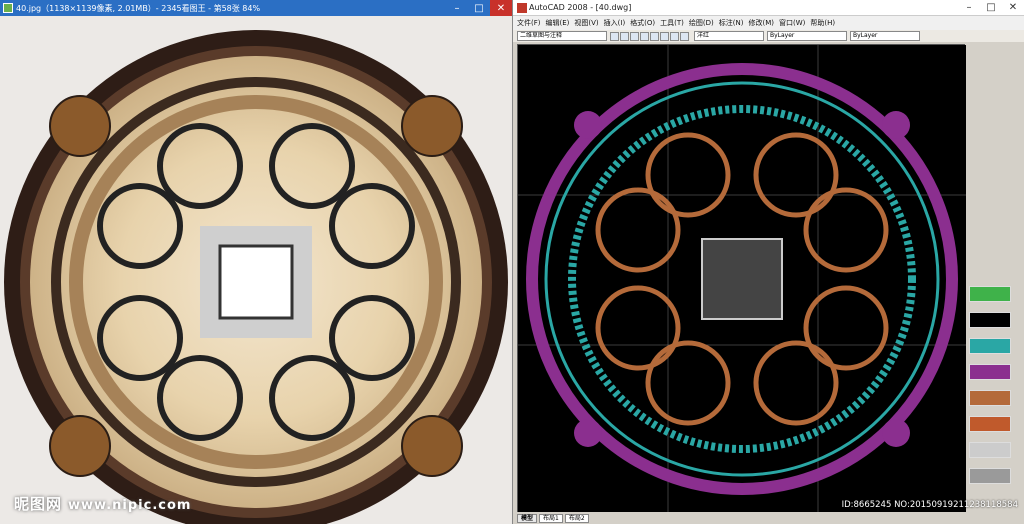  I want to click on menu-file: 文件(F), so click(529, 23).